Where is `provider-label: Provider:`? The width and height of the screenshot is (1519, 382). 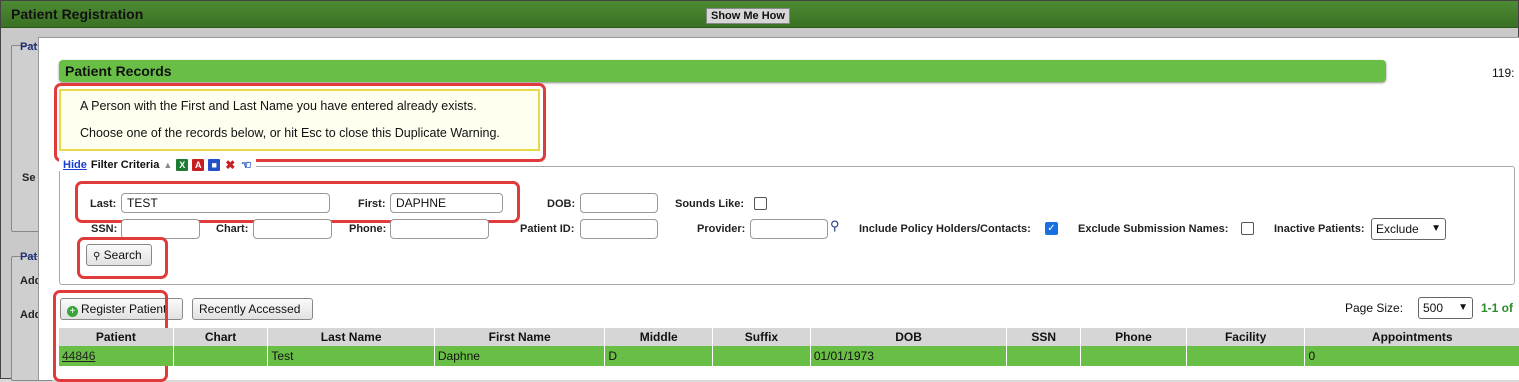 provider-label: Provider: is located at coordinates (721, 229).